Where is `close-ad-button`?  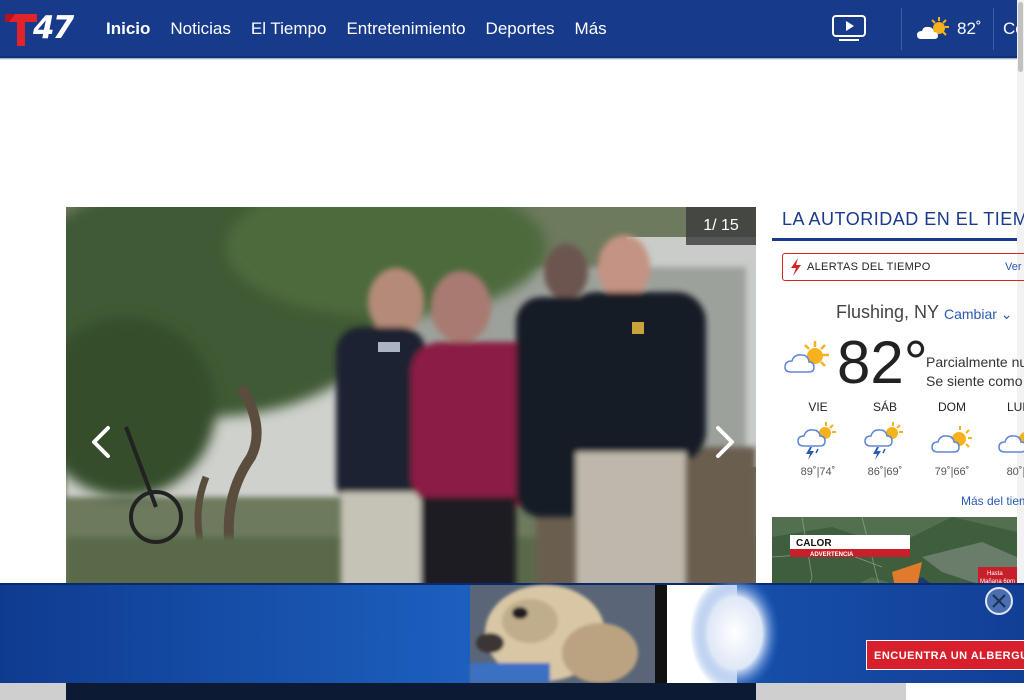
close-ad-button is located at coordinates (999, 601).